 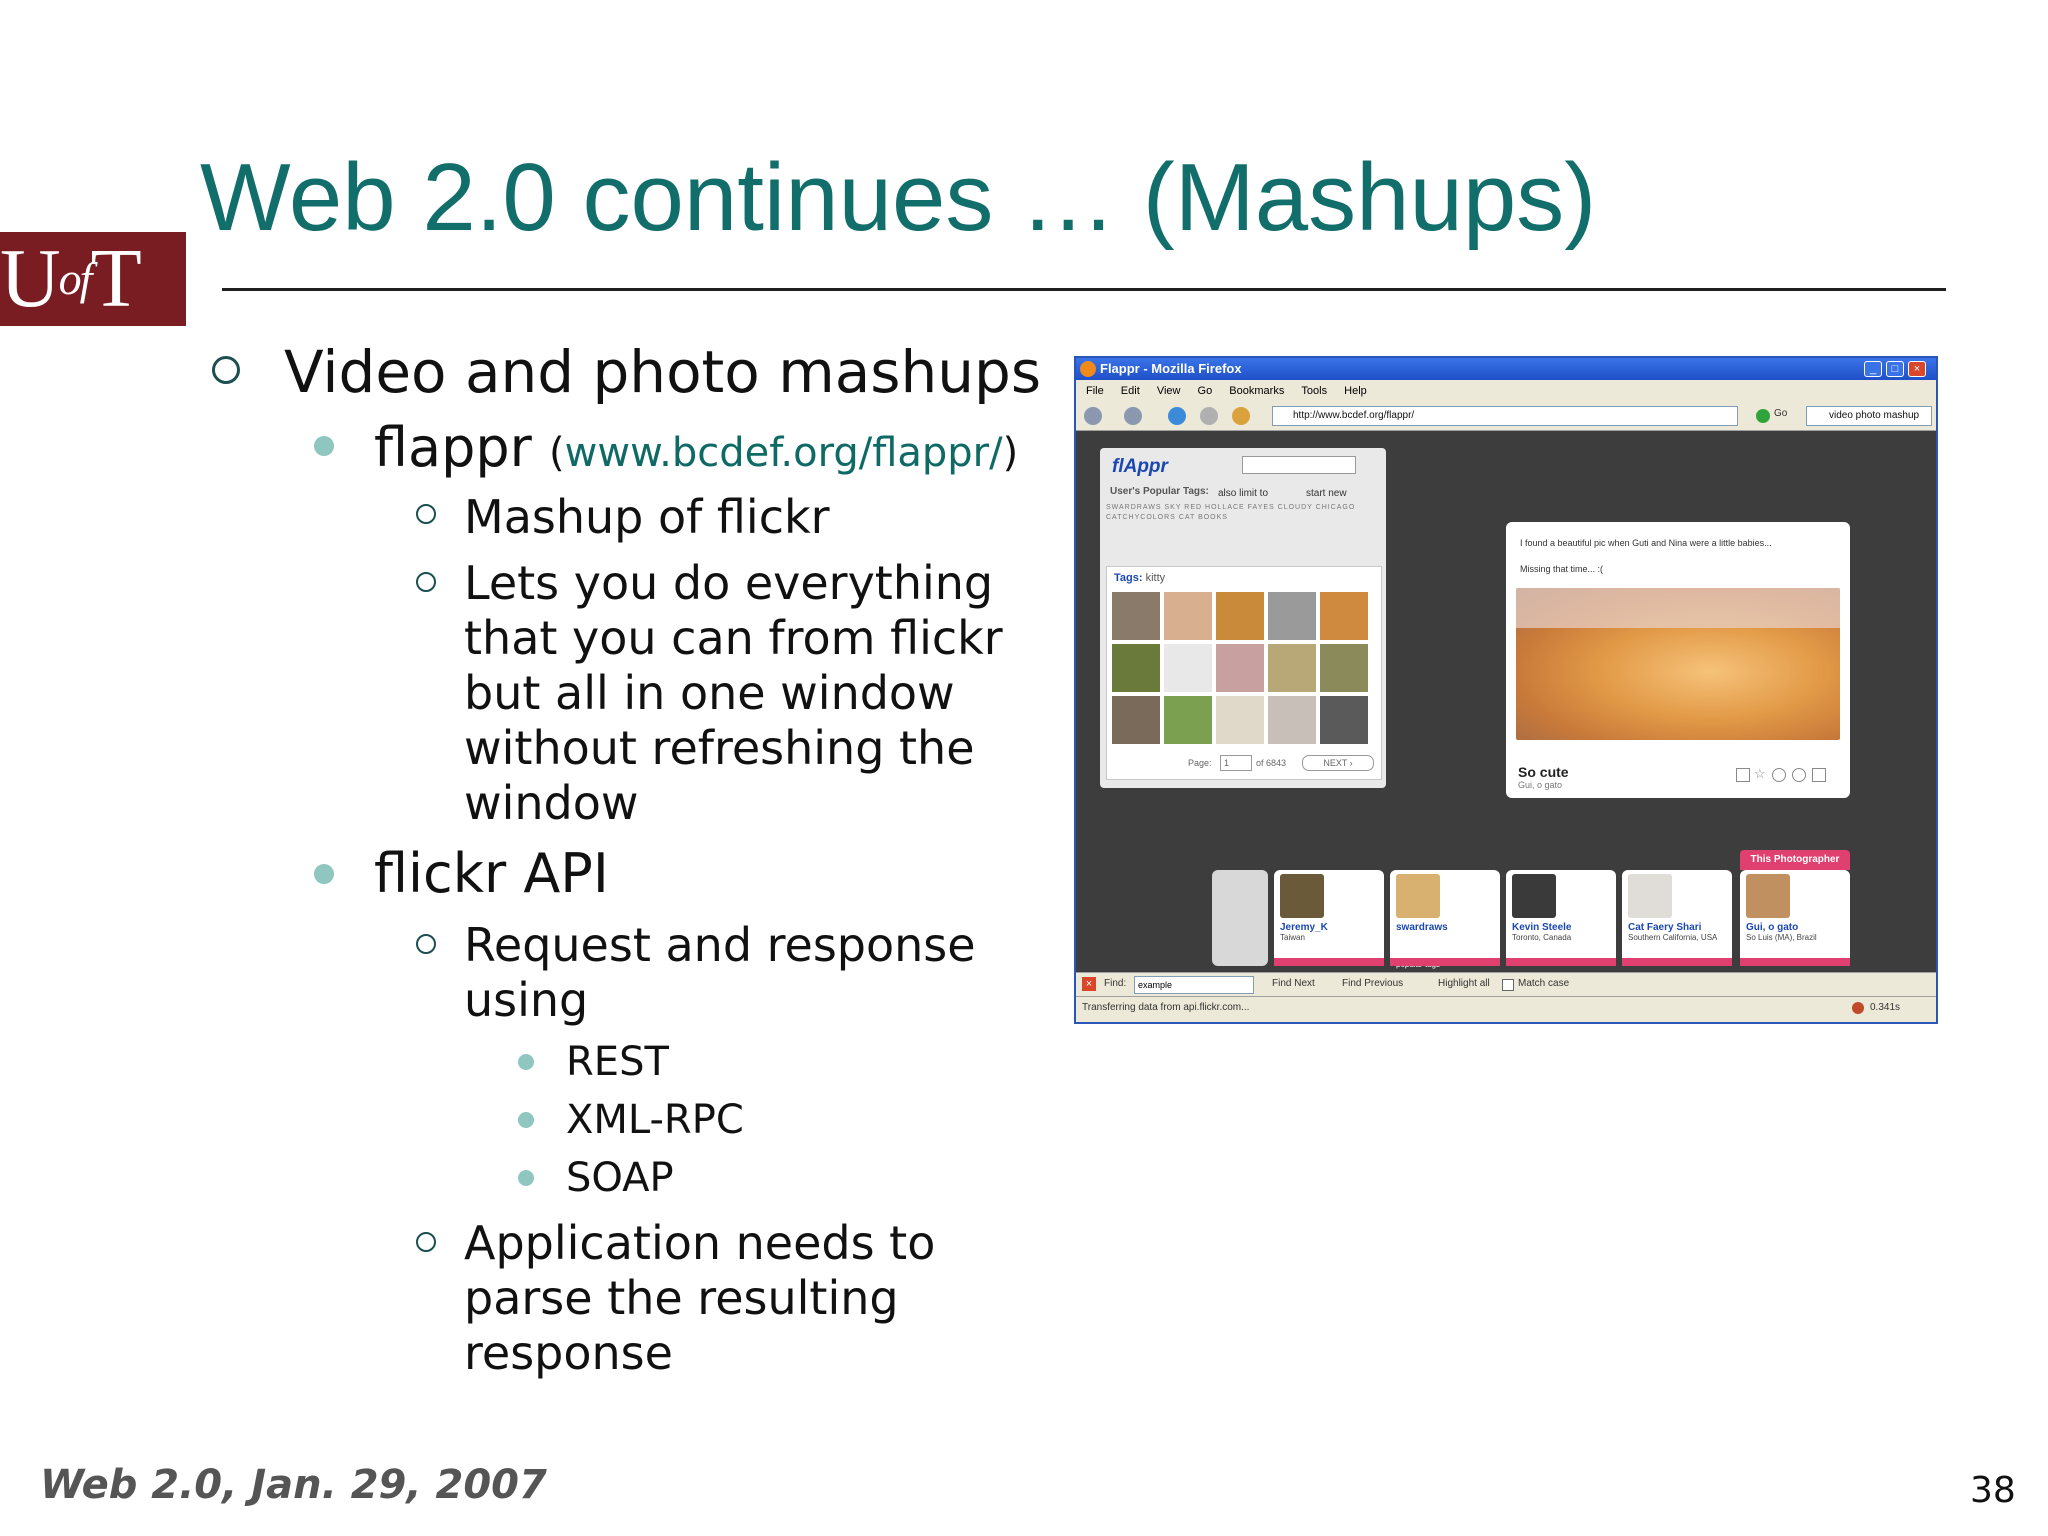 I want to click on reload-icon, so click(x=1177, y=416).